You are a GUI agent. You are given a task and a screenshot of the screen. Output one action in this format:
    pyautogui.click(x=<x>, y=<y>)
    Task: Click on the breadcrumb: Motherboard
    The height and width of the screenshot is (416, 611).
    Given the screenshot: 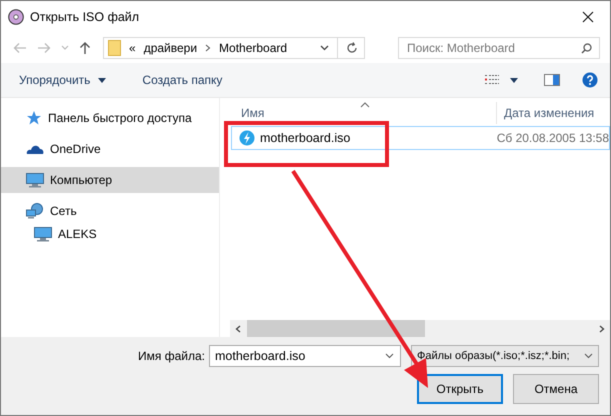 What is the action you would take?
    pyautogui.click(x=253, y=48)
    